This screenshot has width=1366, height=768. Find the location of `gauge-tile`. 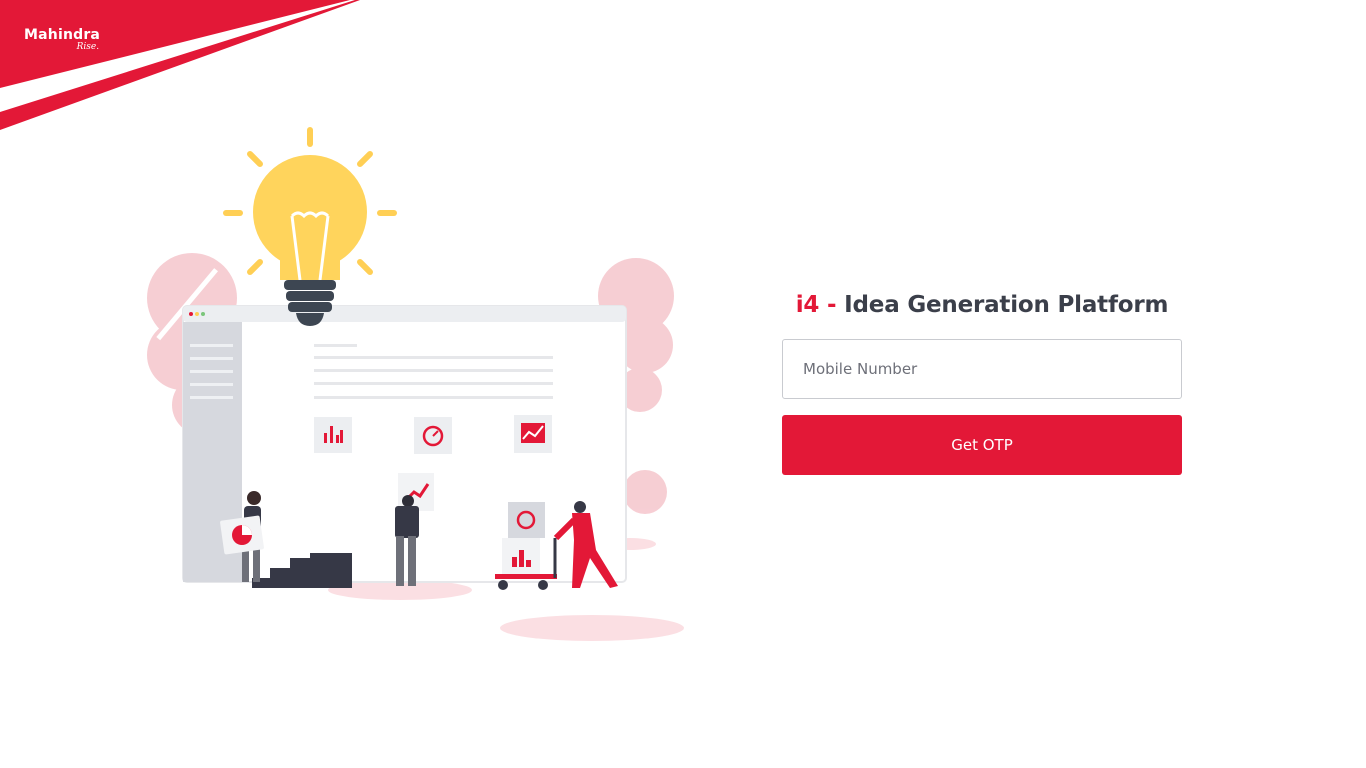

gauge-tile is located at coordinates (433, 435).